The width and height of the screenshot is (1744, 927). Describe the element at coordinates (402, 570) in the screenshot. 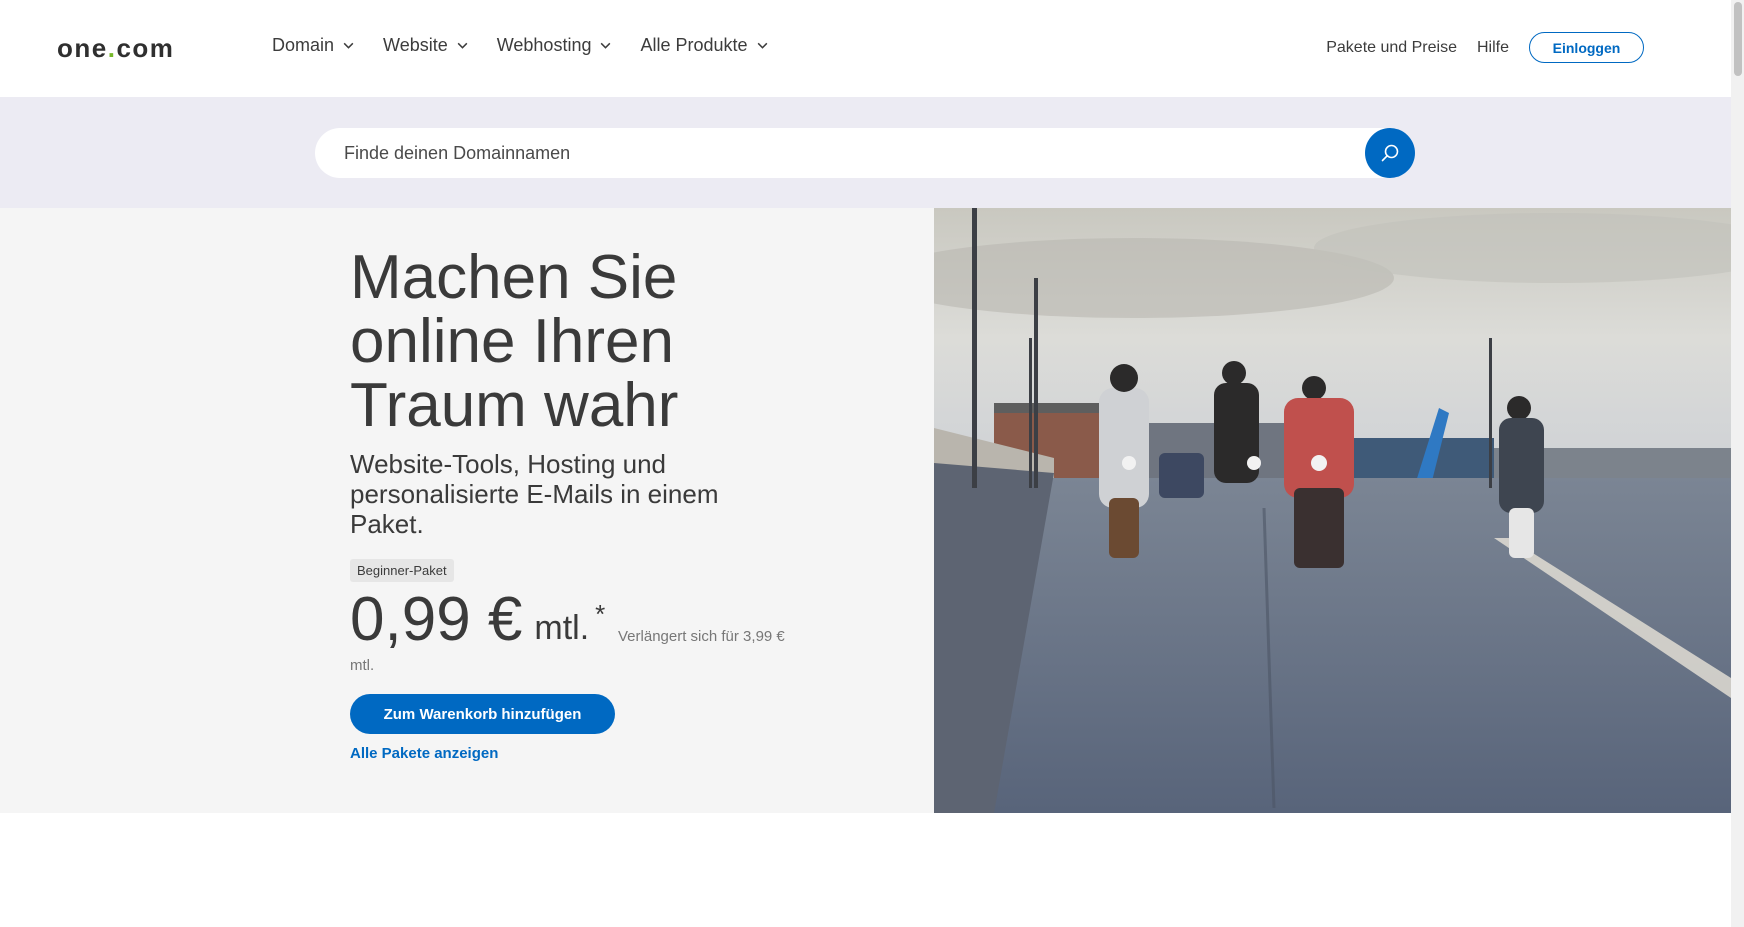

I see `package-badge: Beginner-Paket` at that location.